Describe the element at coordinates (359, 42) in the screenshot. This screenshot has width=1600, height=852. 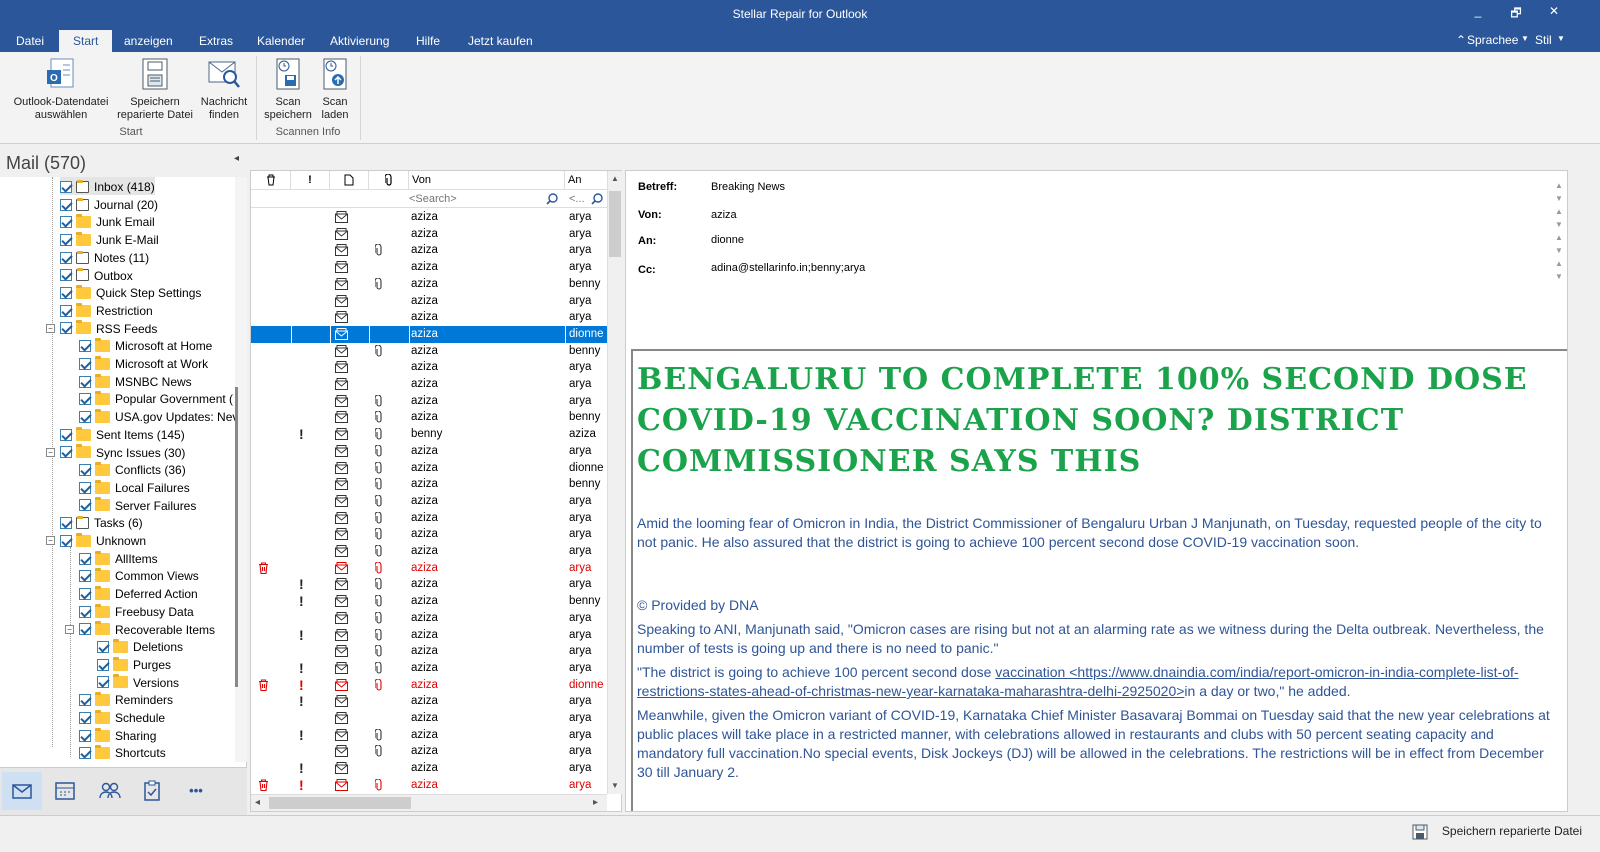
I see `tab-aktivierung: Aktivierung` at that location.